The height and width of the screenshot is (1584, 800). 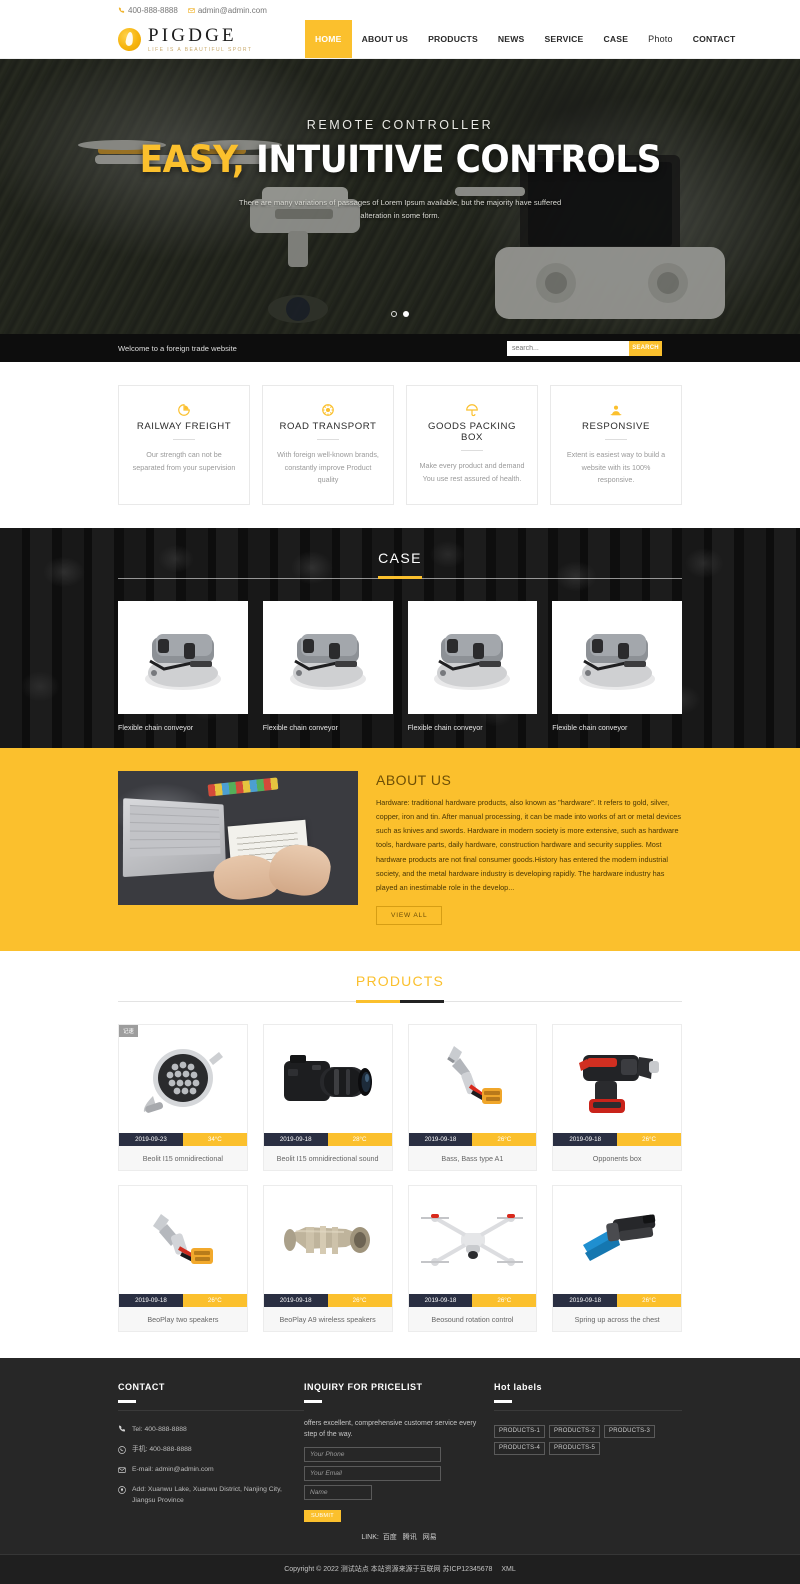 I want to click on contact-item-text: E-mail: admin@admin.com, so click(x=173, y=1470).